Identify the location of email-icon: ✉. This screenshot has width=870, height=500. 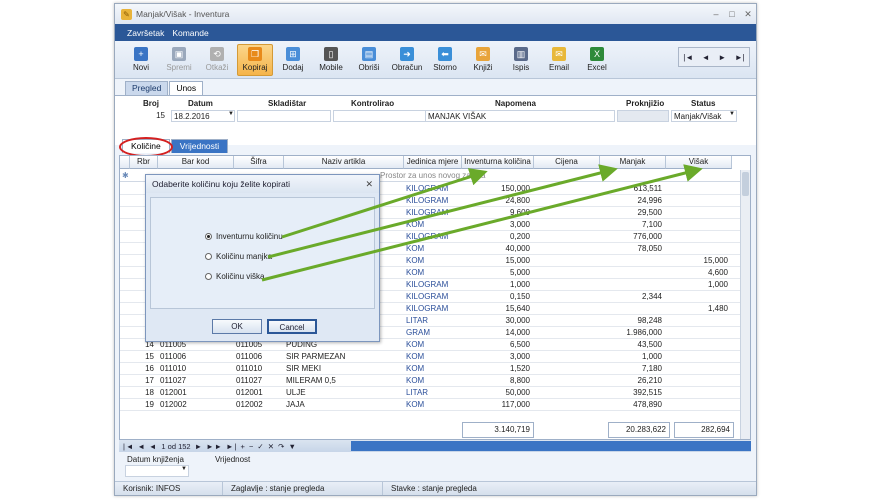
(559, 54).